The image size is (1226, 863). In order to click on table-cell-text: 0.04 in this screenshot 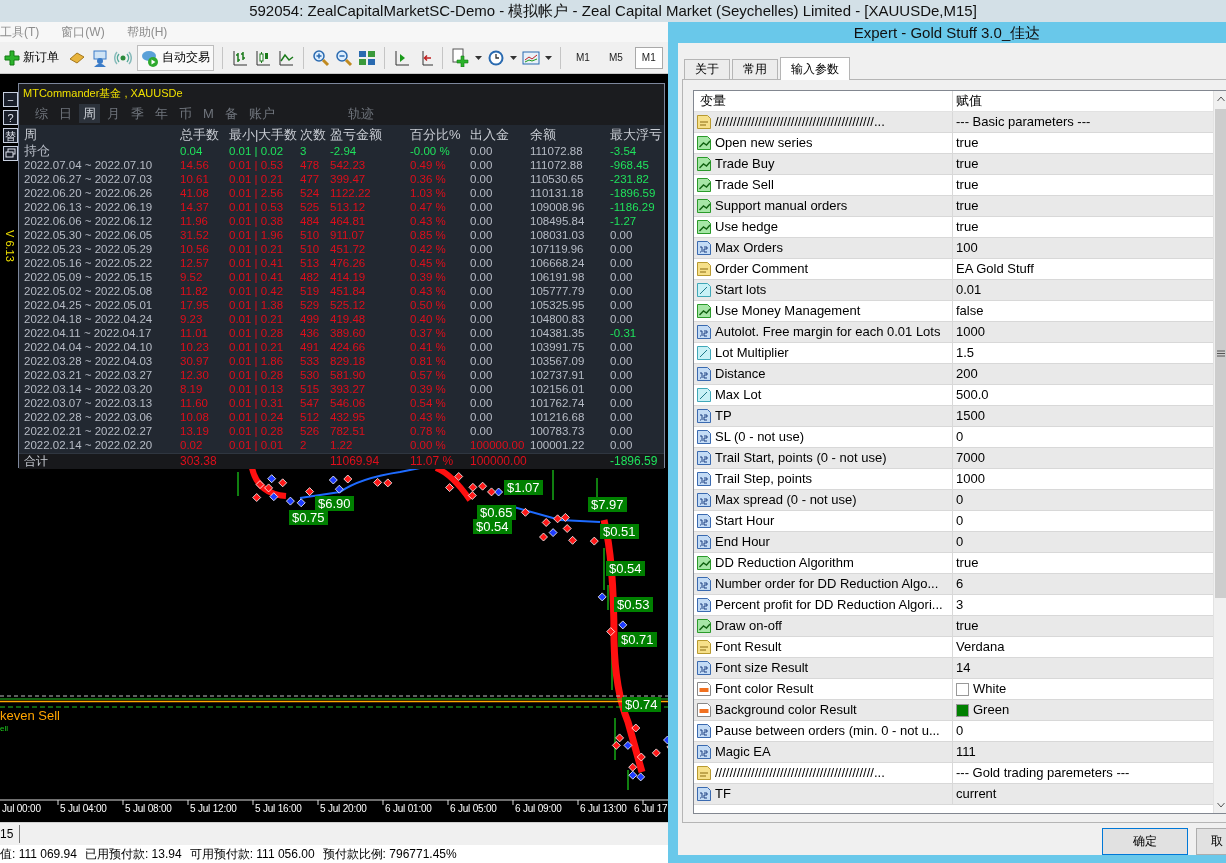, I will do `click(192, 151)`.